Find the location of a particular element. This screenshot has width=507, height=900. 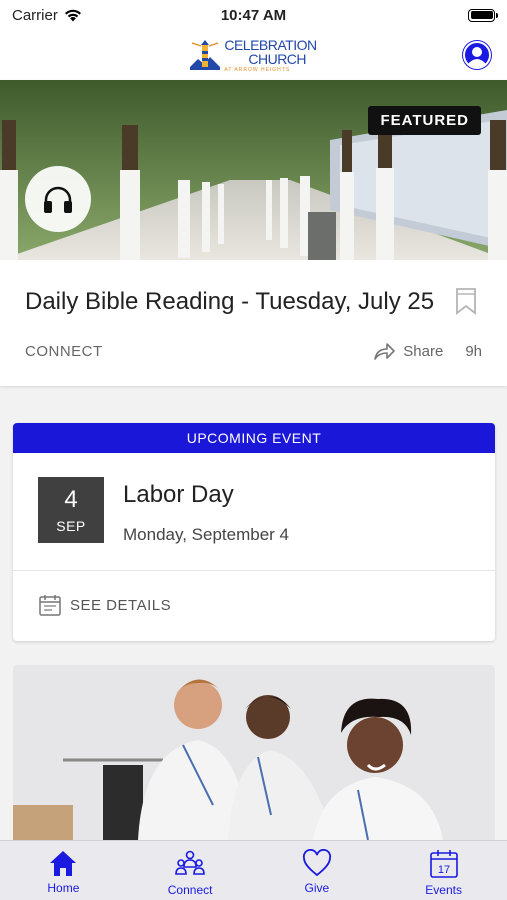

see-details-label: SEE DETAILS is located at coordinates (121, 605).